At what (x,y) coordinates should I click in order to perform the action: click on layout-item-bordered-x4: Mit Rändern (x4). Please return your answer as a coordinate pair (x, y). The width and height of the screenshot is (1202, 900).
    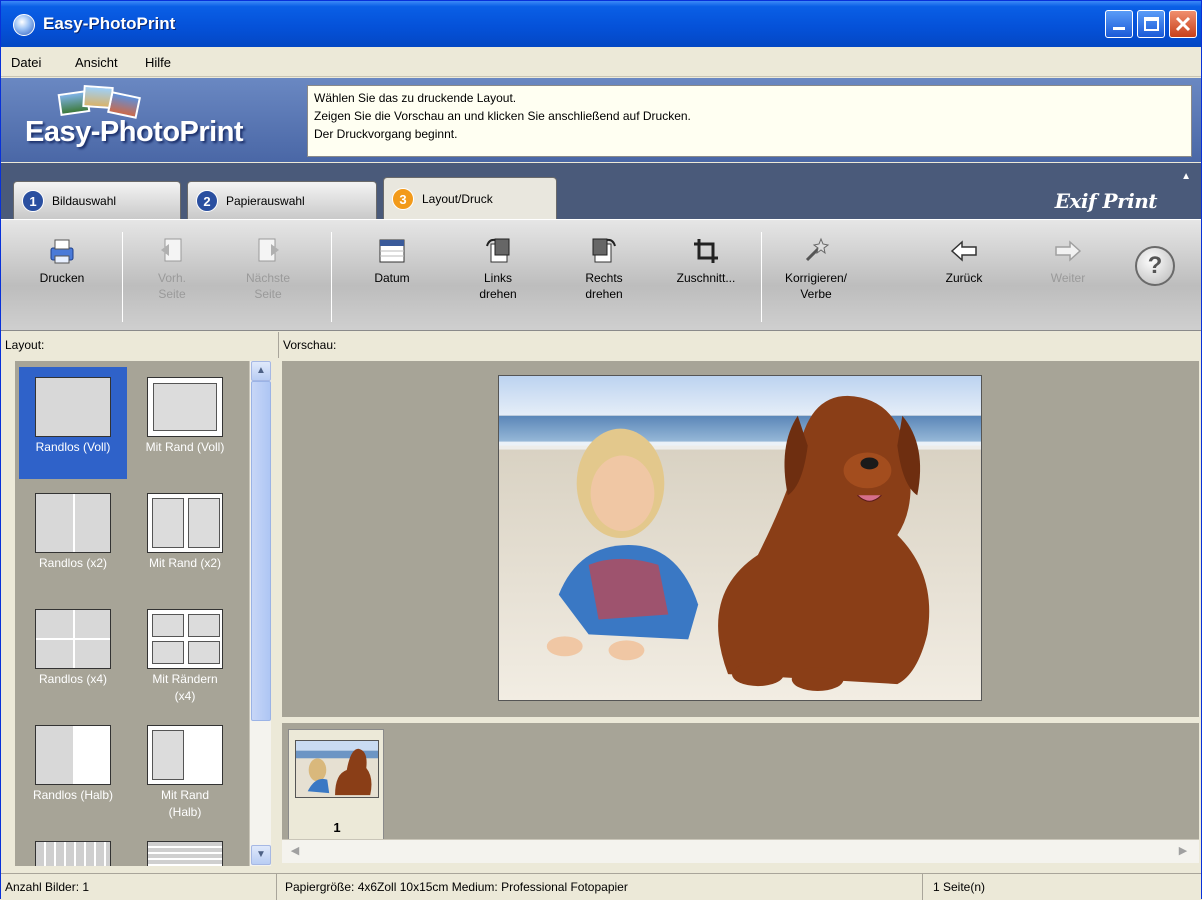
    Looking at the image, I should click on (185, 655).